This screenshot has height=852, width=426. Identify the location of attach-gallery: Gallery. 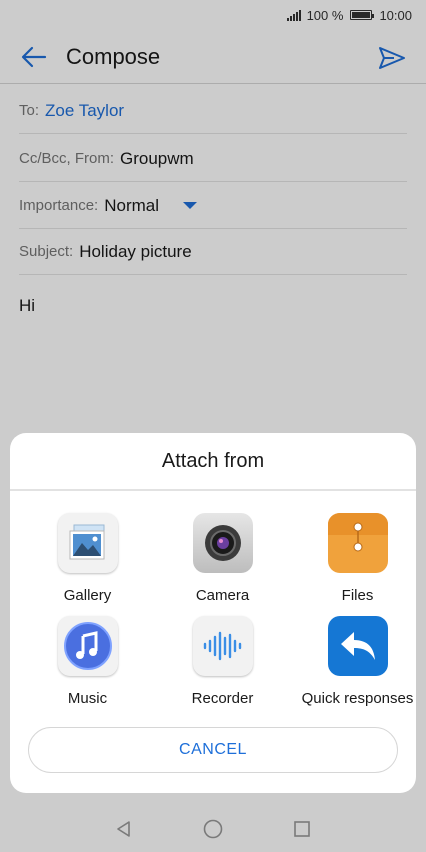
(87, 558).